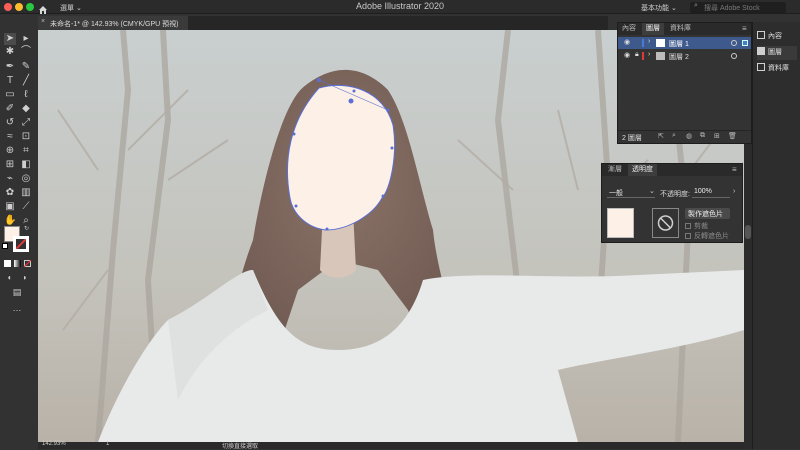 The width and height of the screenshot is (800, 450). Describe the element at coordinates (711, 236) in the screenshot. I see `invert-mask-label: 反轉遮色片` at that location.